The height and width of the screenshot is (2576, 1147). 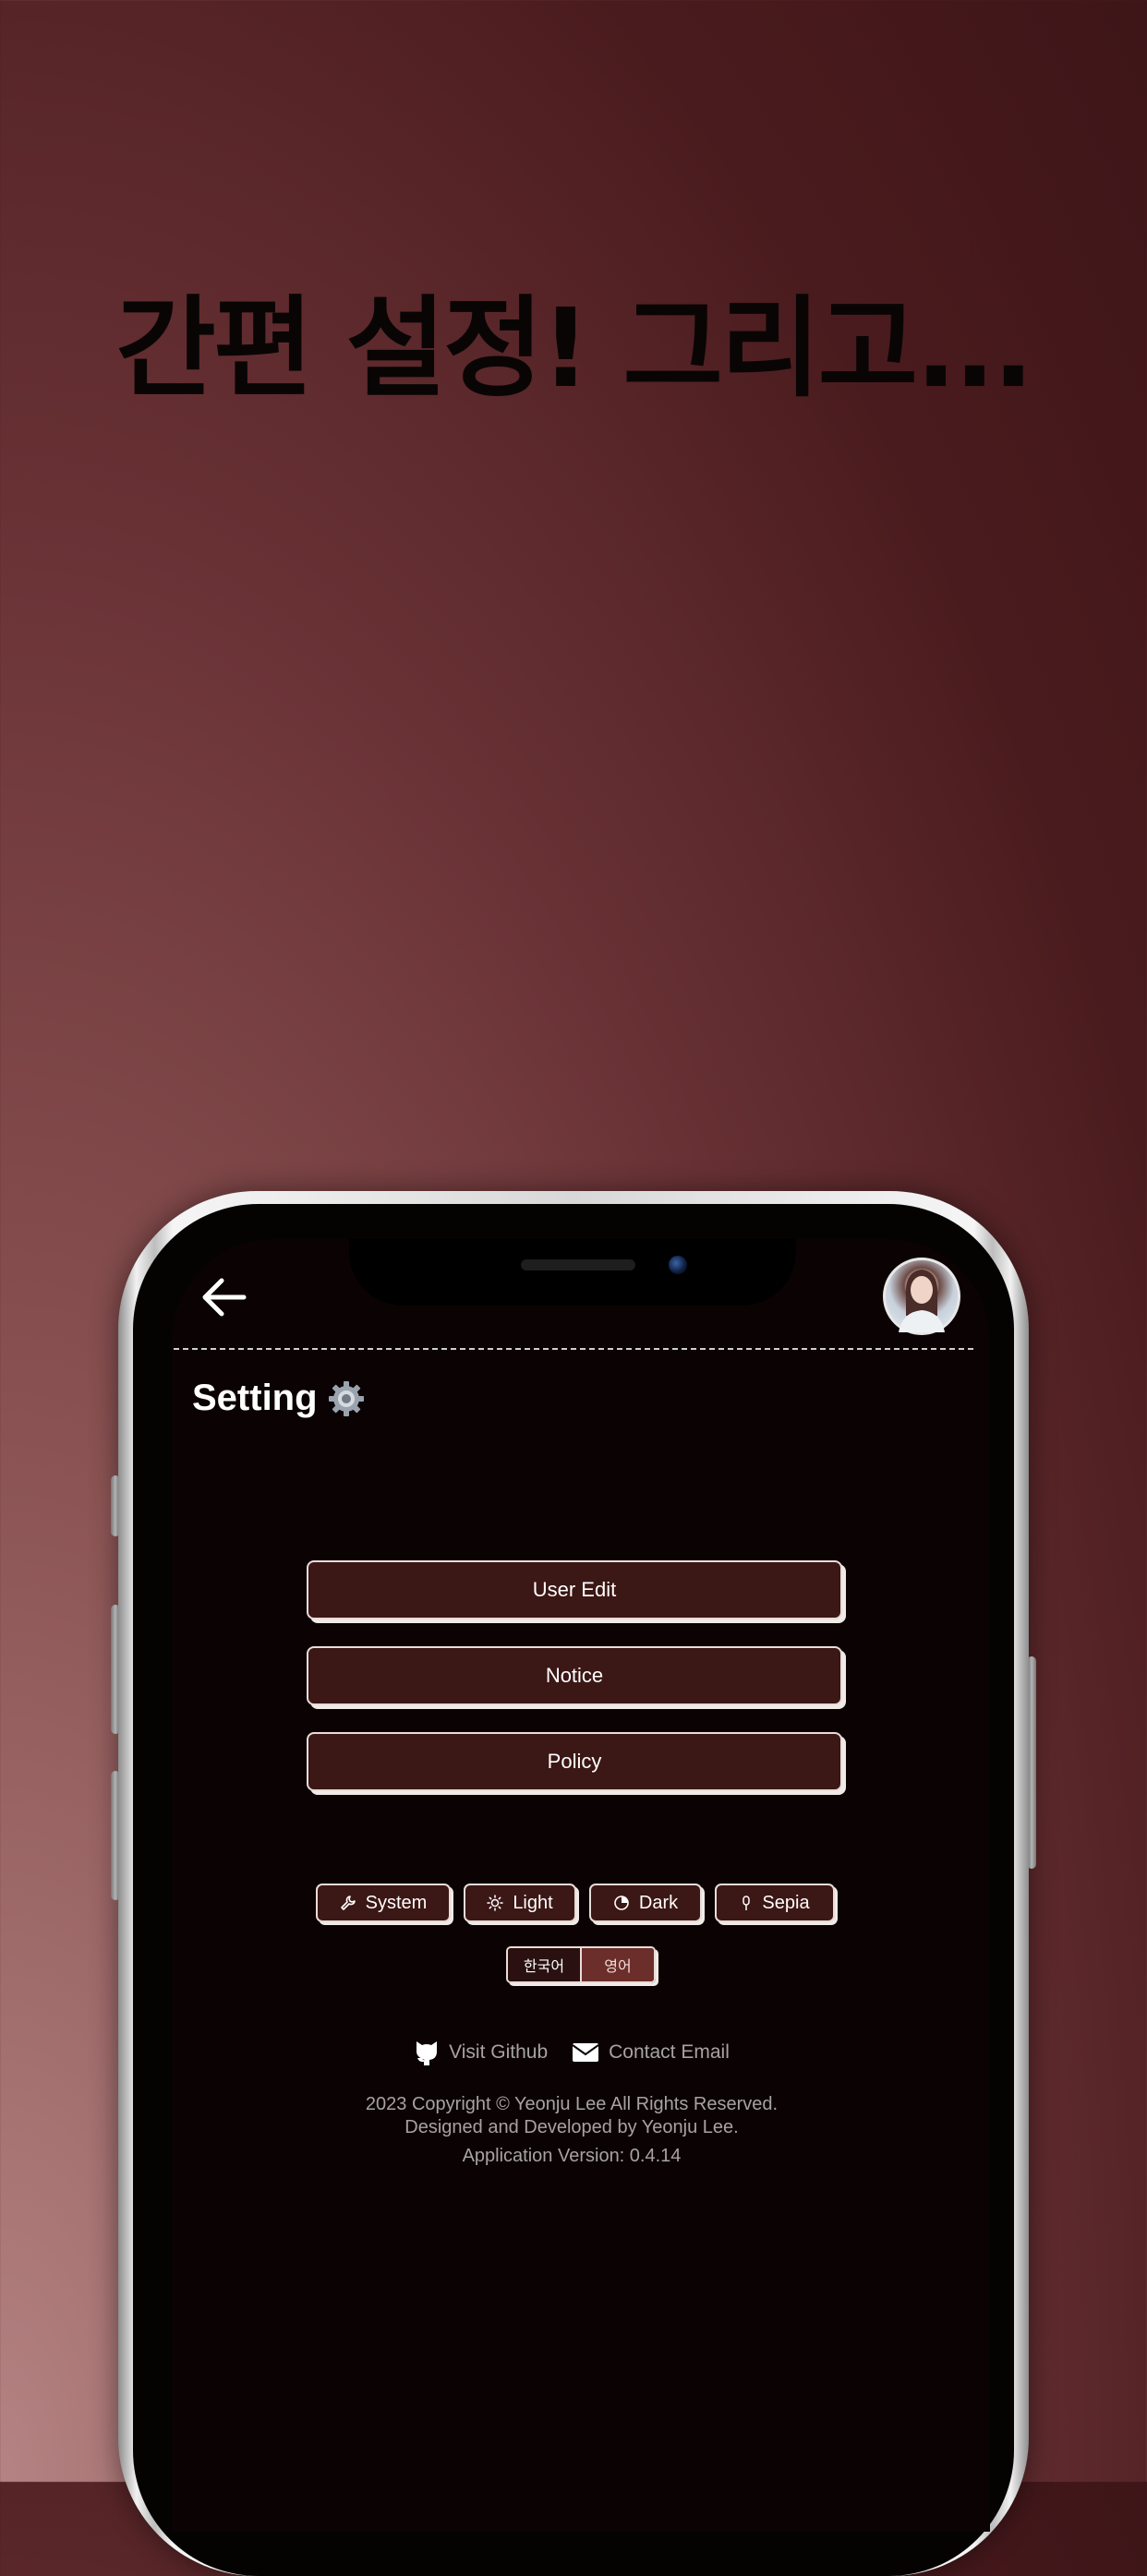 What do you see at coordinates (747, 1903) in the screenshot?
I see `pin-icon` at bounding box center [747, 1903].